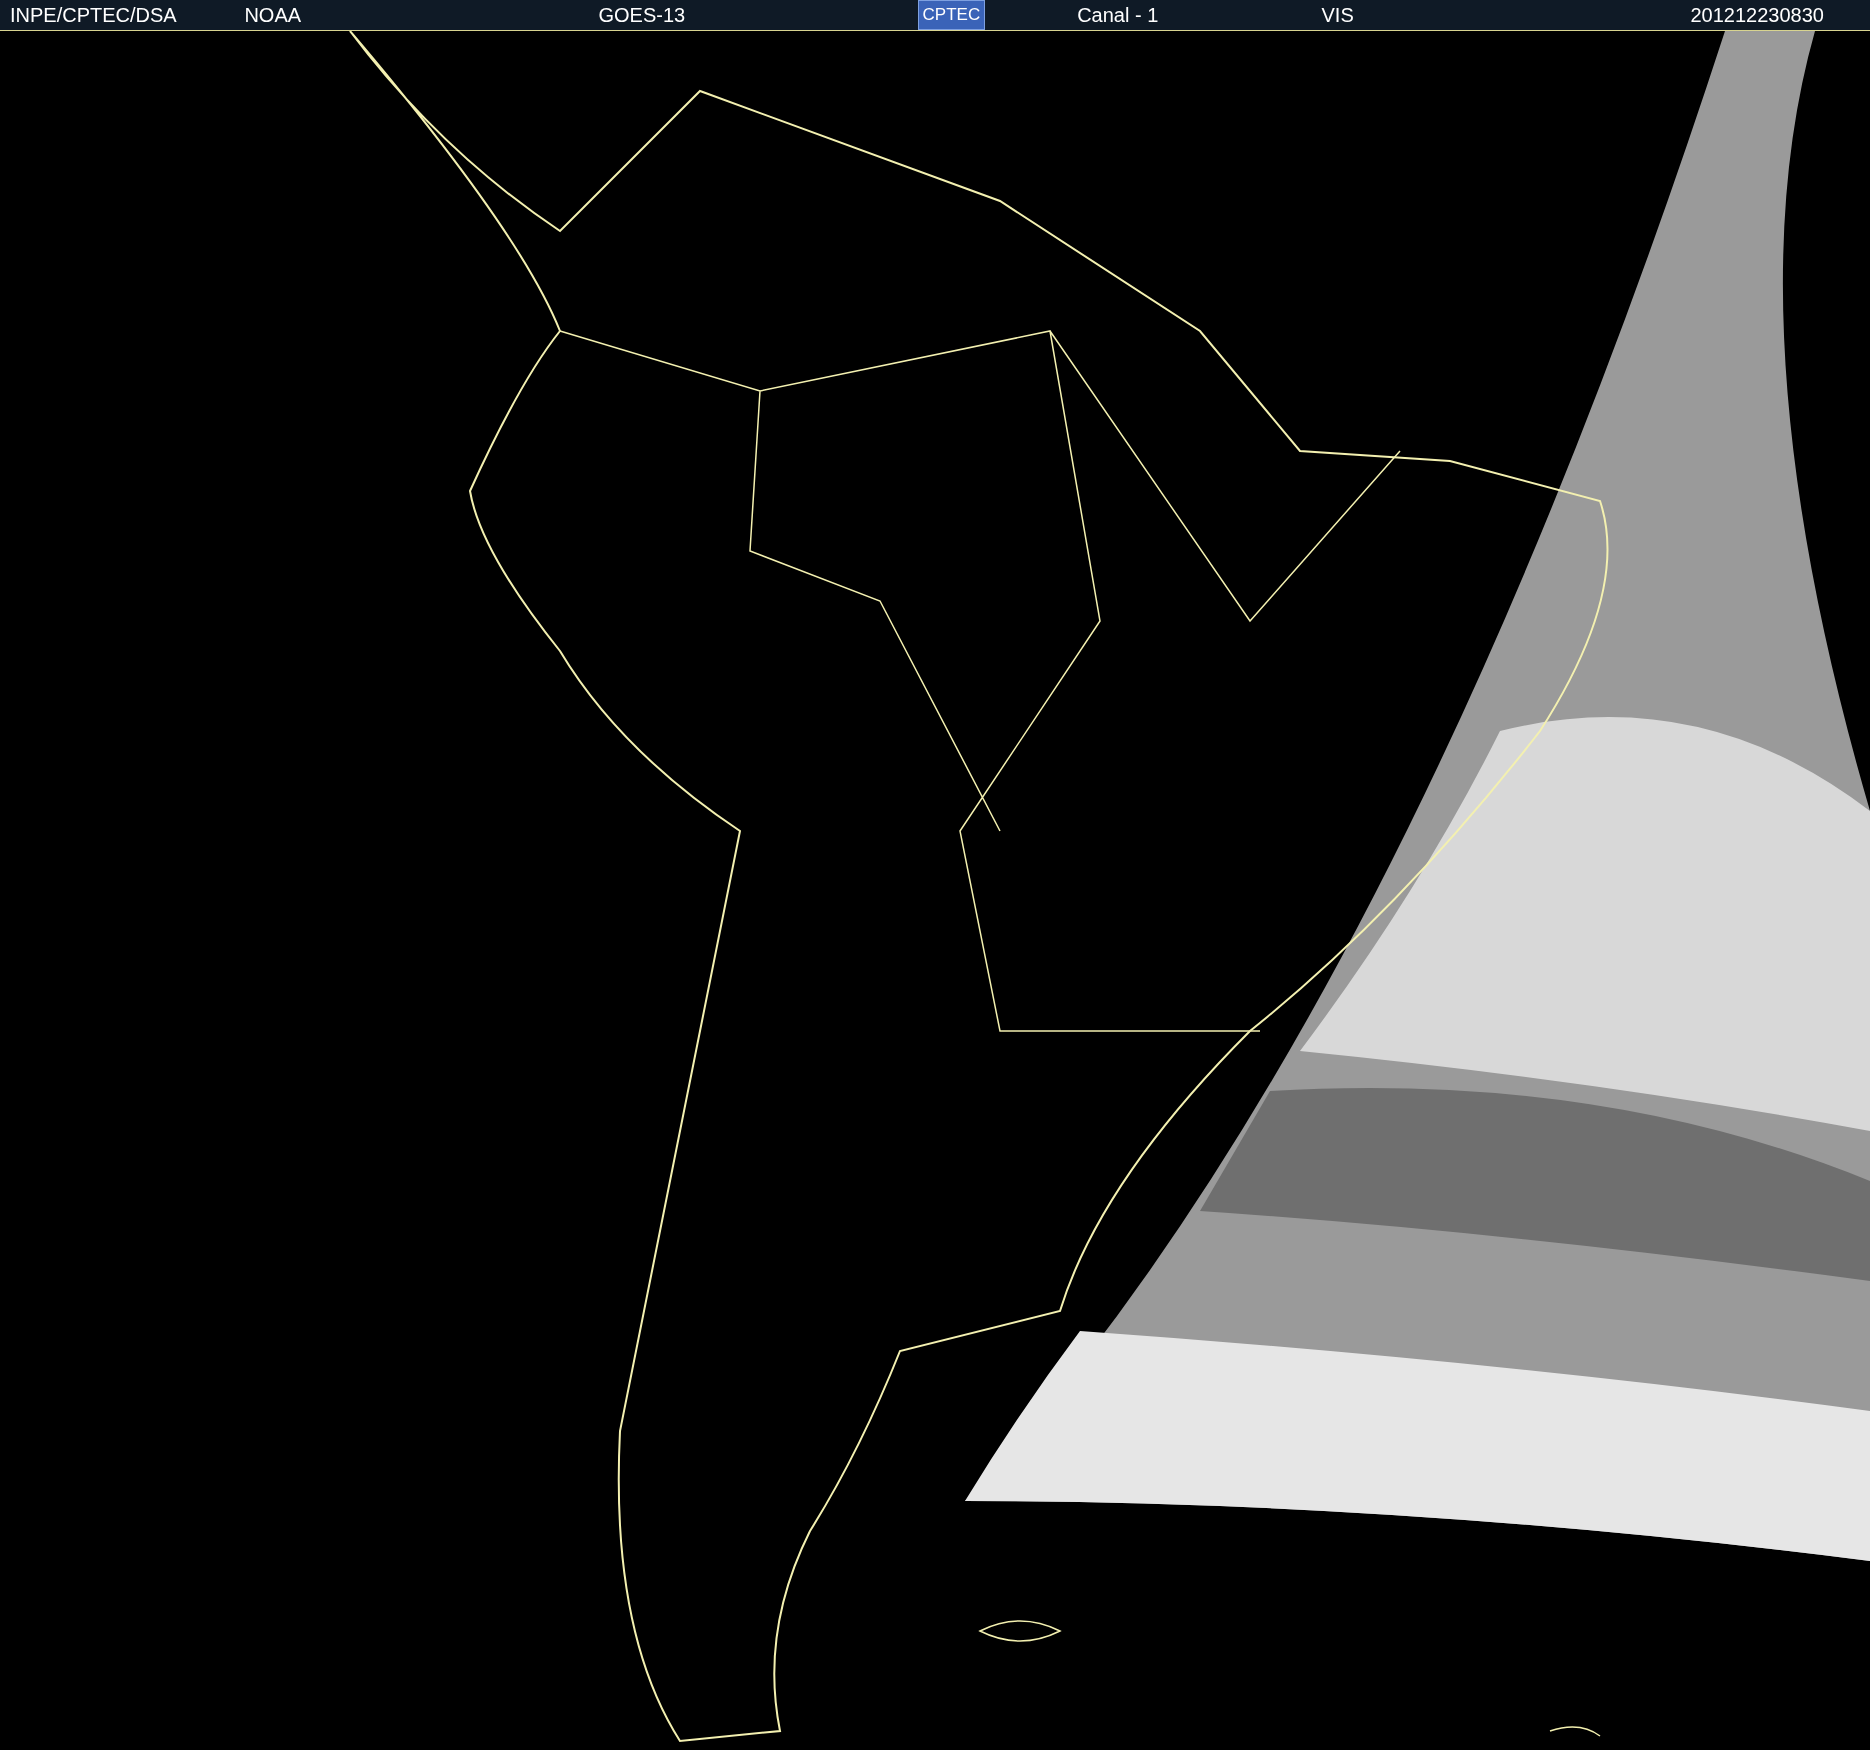 The image size is (1870, 1750). What do you see at coordinates (951, 15) in the screenshot?
I see `logo: CPTEC` at bounding box center [951, 15].